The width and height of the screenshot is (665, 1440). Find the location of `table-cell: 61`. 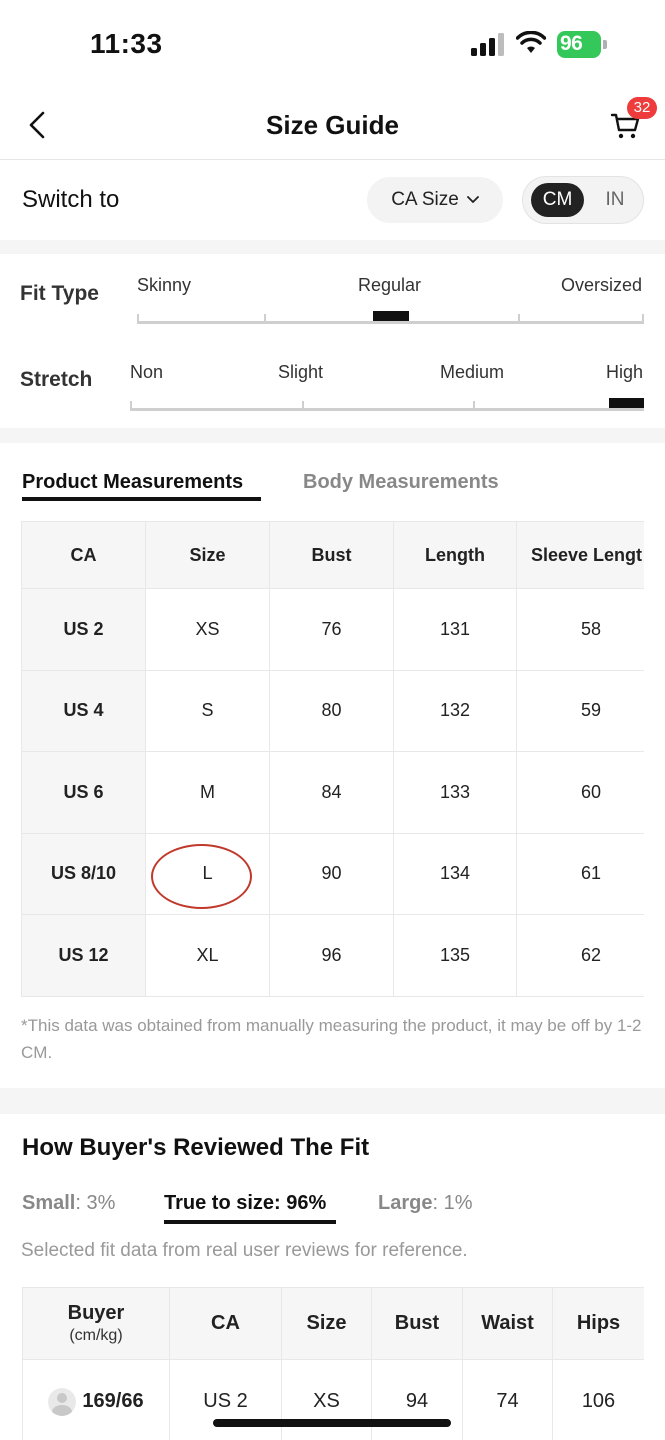

table-cell: 61 is located at coordinates (580, 873).